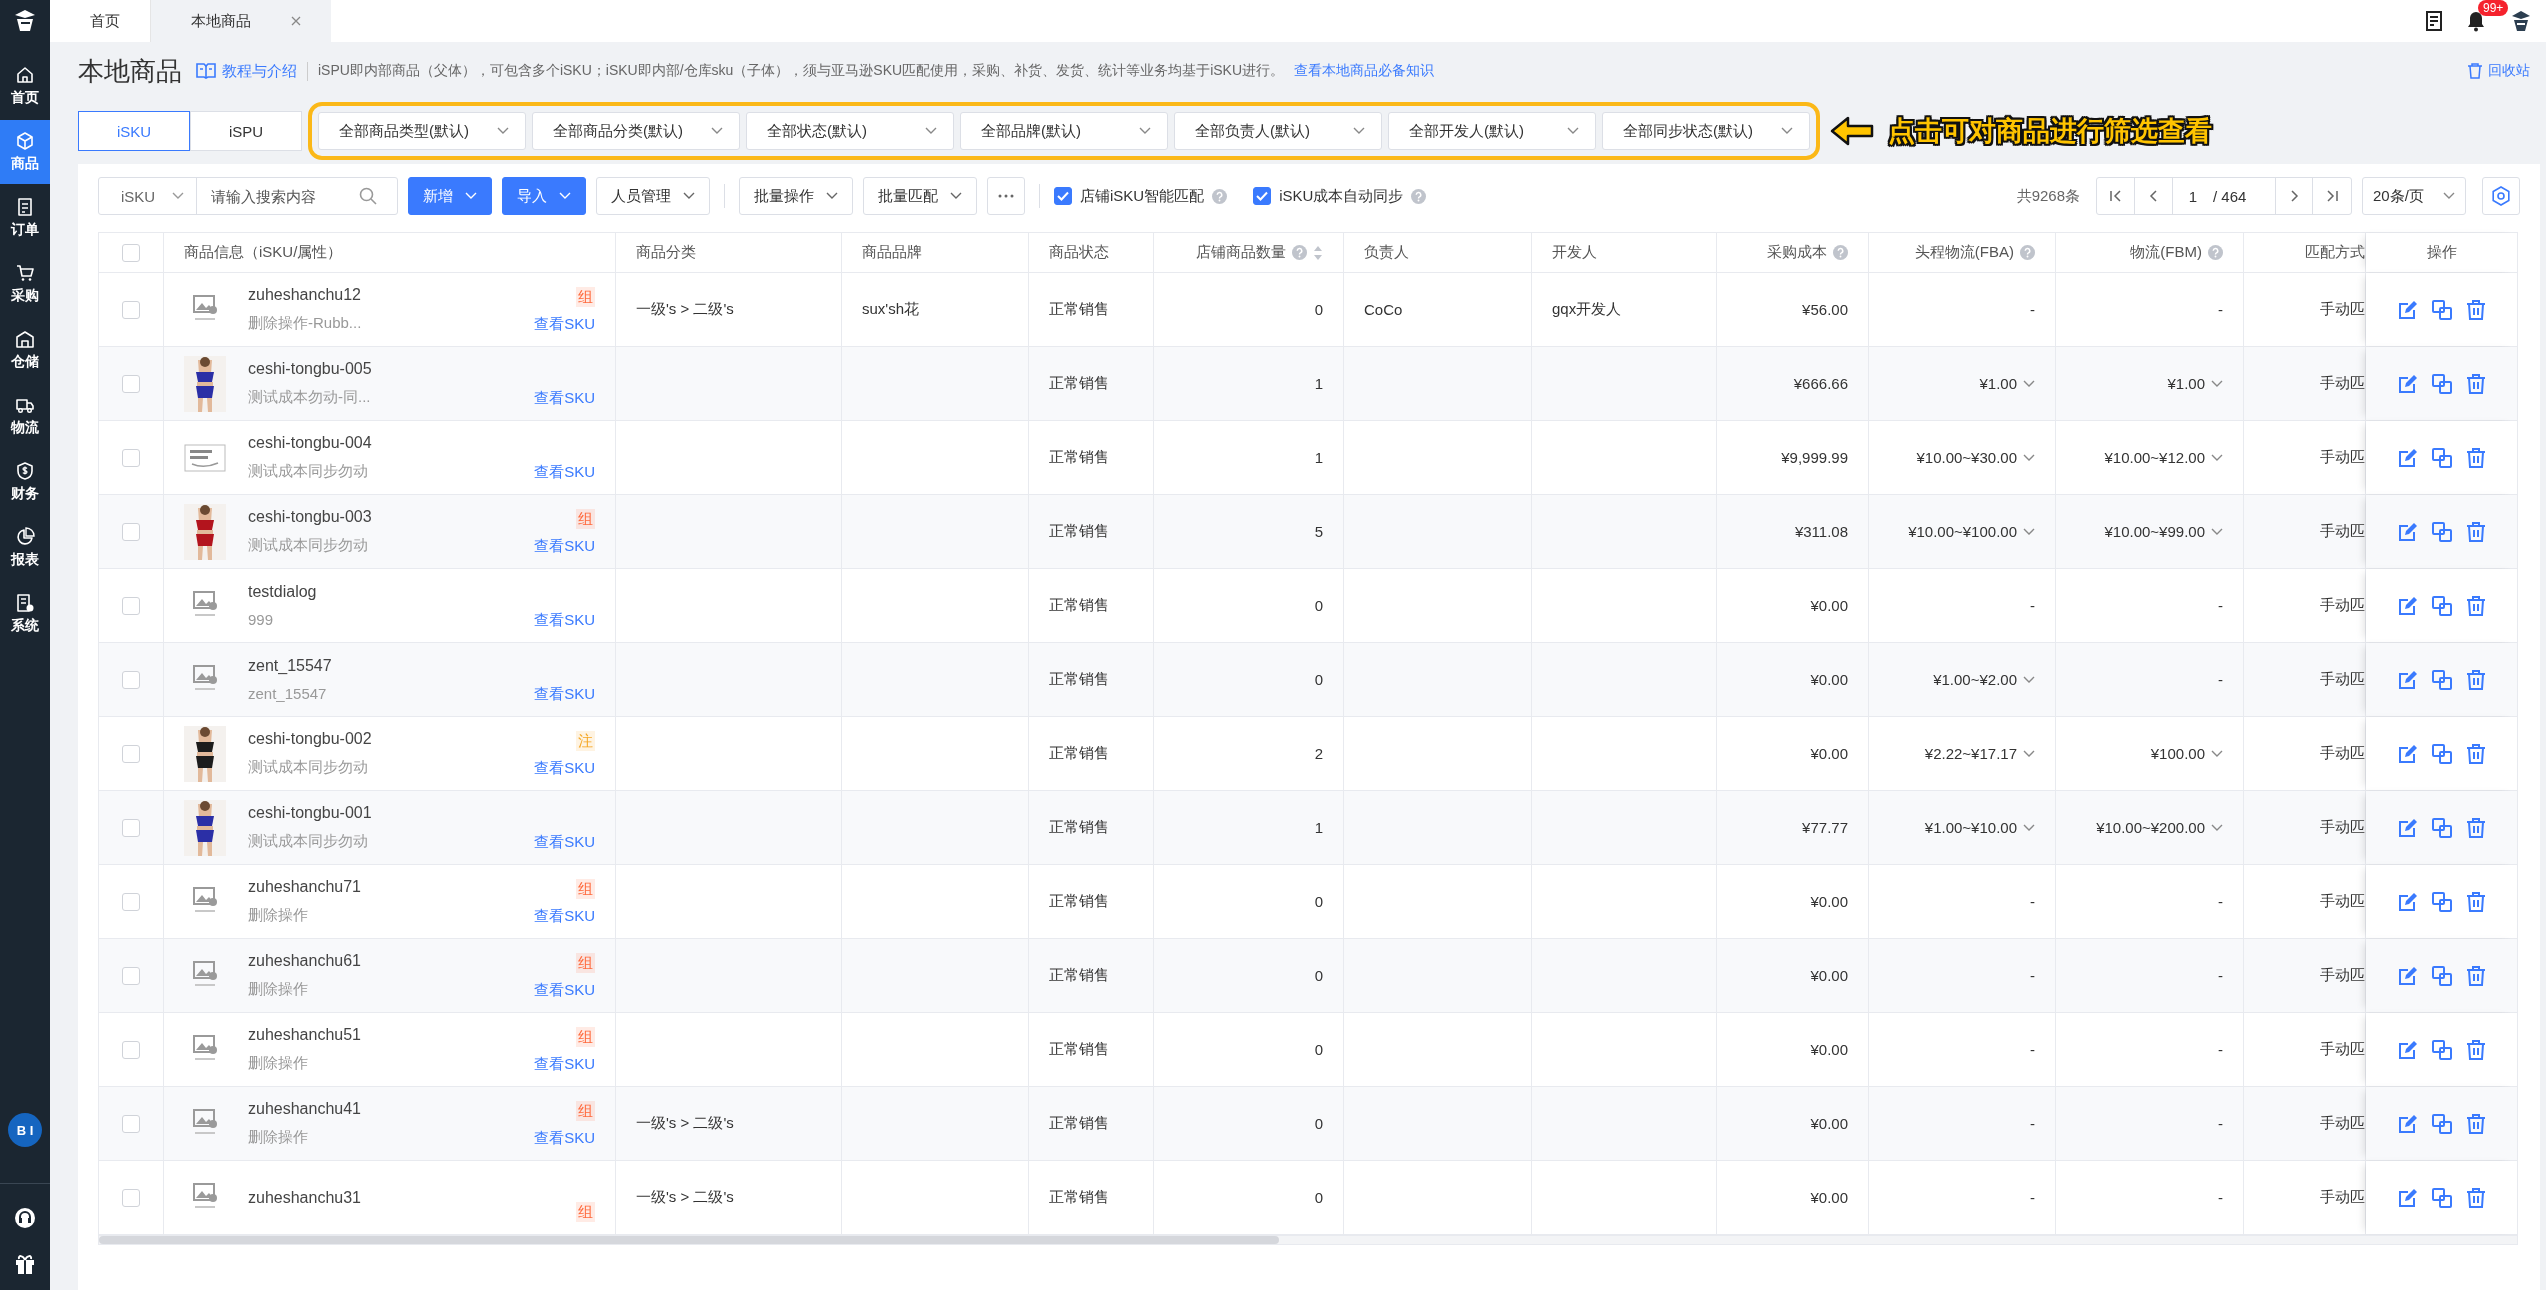 This screenshot has height=1290, width=2546. I want to click on guide-link: 教程与介绍, so click(252, 71).